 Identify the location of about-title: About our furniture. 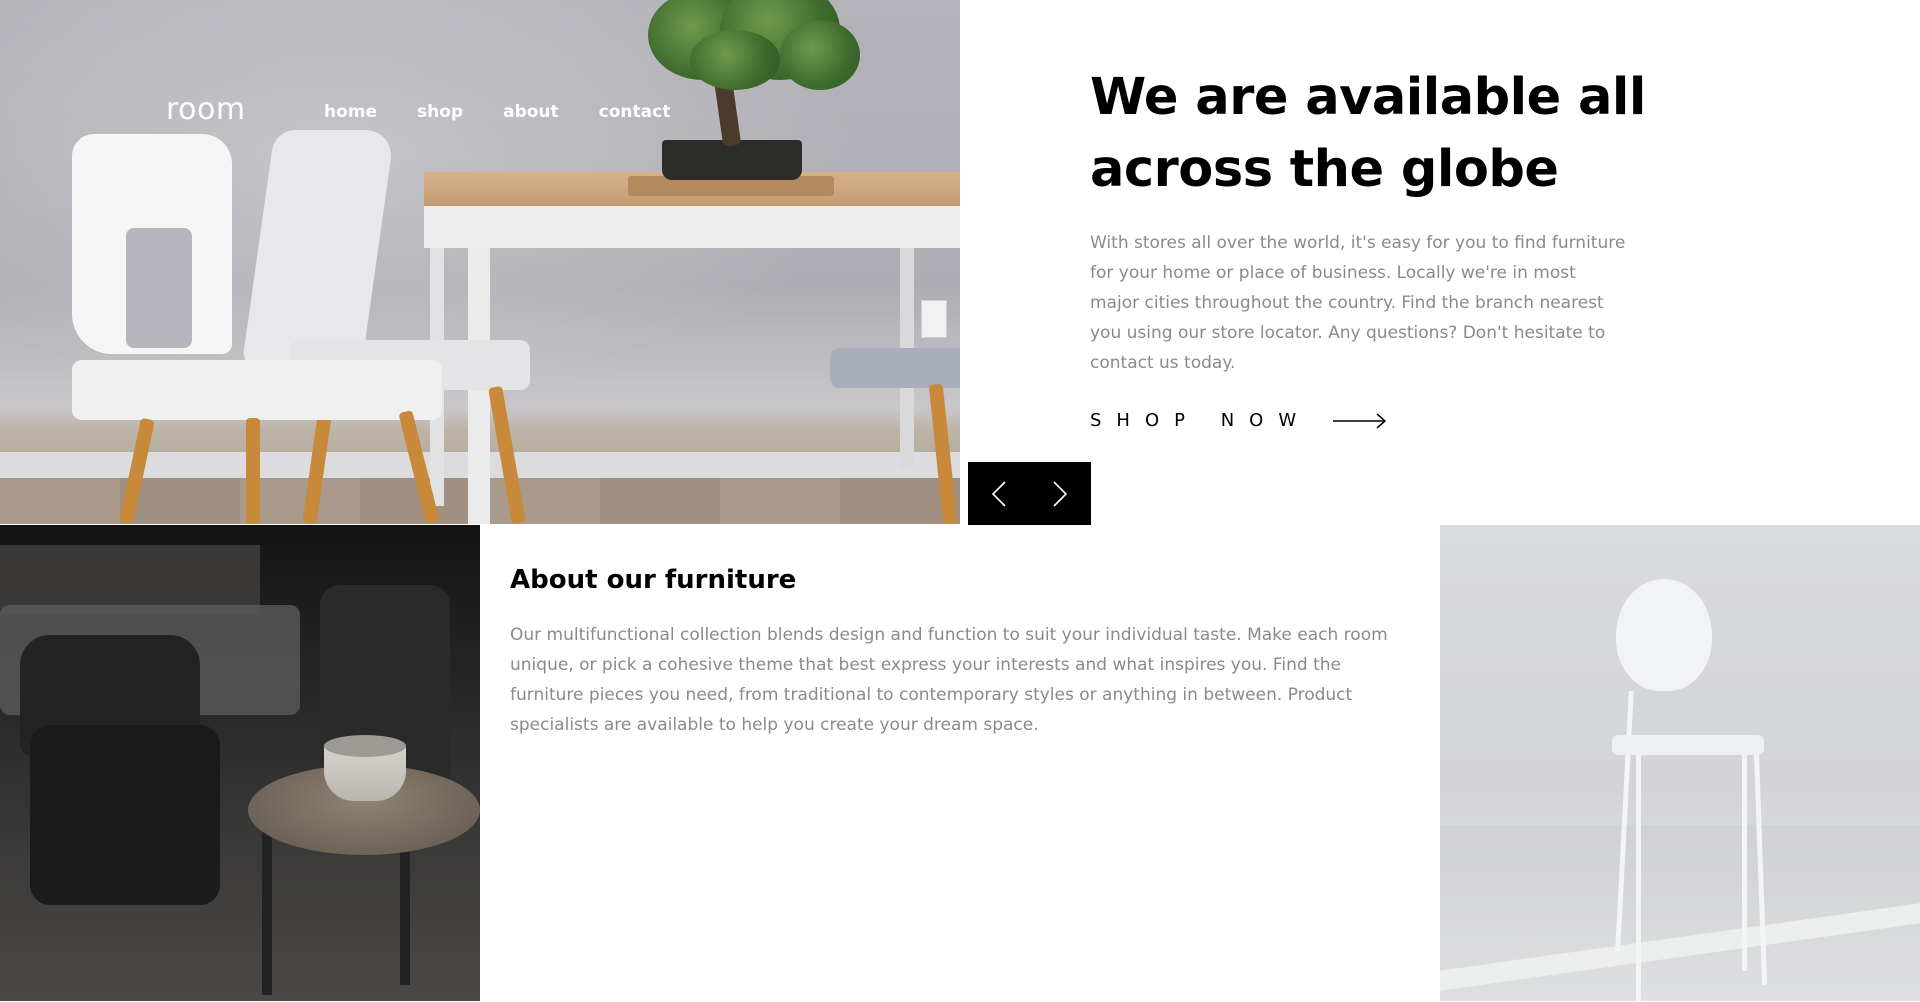
(653, 580).